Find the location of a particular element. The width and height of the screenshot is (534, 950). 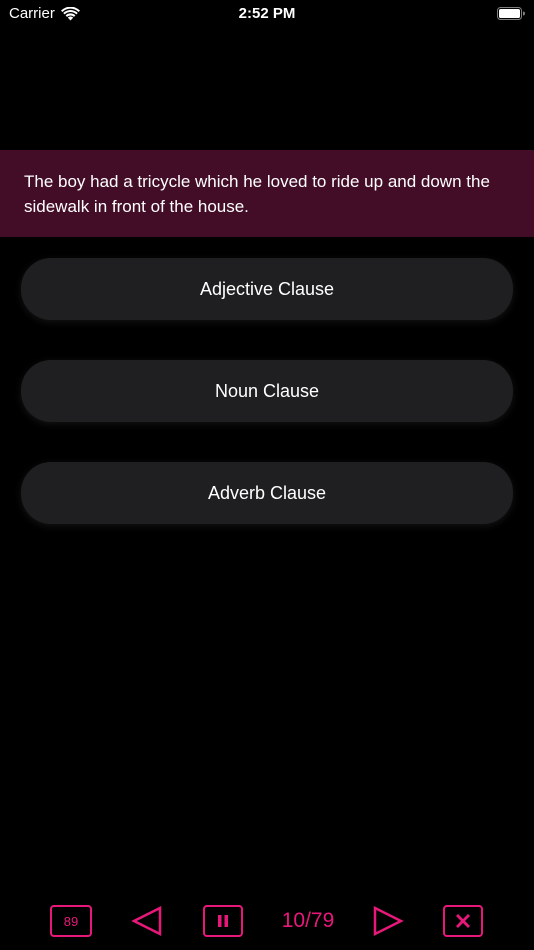

status-bar: Carrier 2:52 PM is located at coordinates (267, 15).